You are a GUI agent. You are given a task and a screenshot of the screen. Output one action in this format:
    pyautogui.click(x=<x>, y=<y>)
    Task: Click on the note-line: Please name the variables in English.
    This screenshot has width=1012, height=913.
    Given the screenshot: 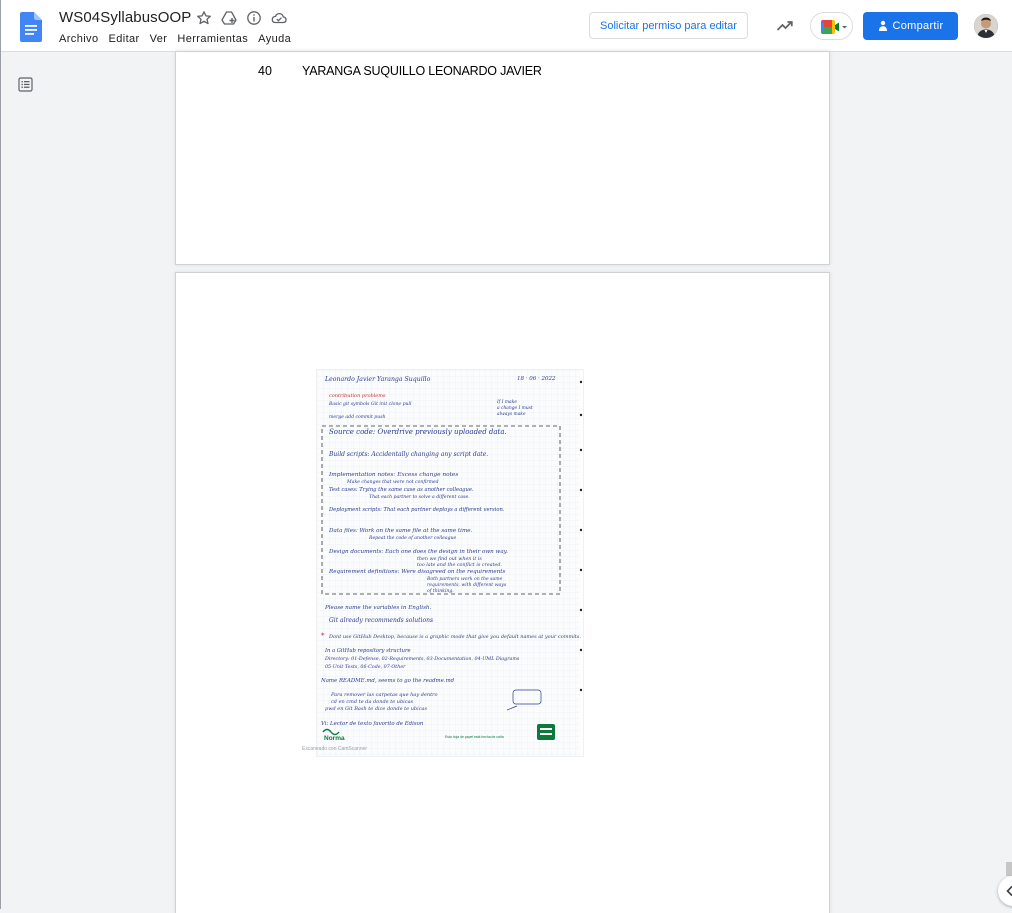 What is the action you would take?
    pyautogui.click(x=378, y=608)
    